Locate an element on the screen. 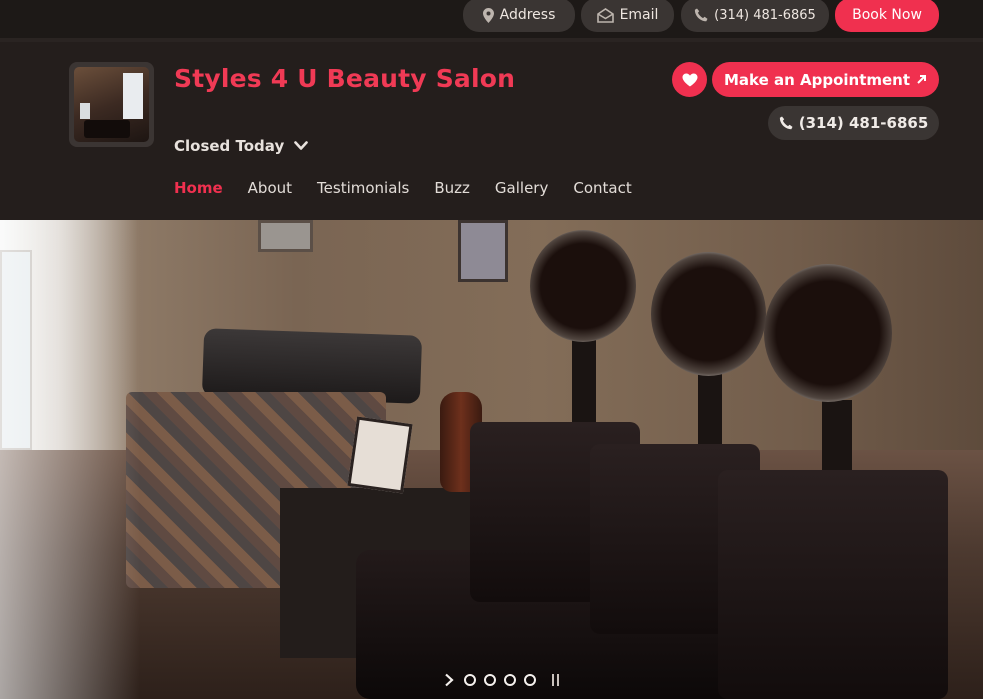 Image resolution: width=983 pixels, height=699 pixels. thumbnail-chair is located at coordinates (107, 129).